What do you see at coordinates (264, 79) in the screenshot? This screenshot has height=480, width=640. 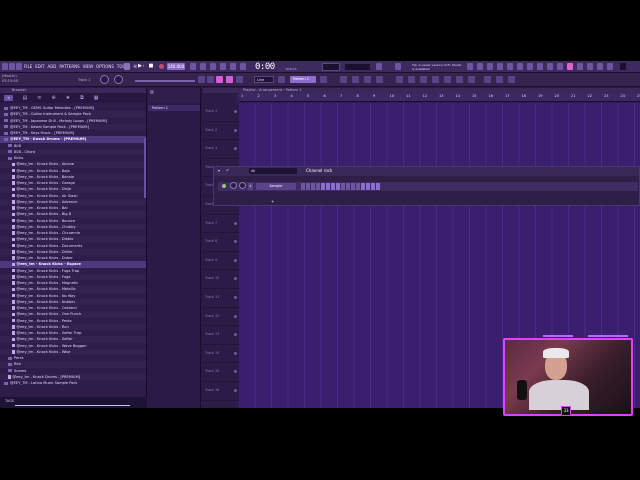 I see `snap-select: Line` at bounding box center [264, 79].